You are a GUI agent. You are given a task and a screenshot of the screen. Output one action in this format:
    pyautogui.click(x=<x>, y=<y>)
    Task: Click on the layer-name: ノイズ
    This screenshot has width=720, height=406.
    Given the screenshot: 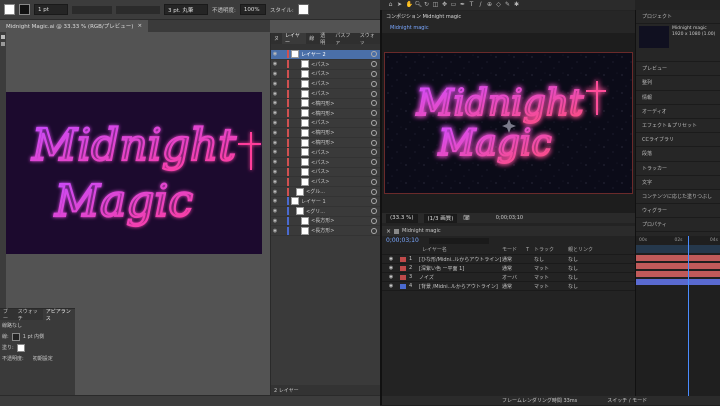 What is the action you would take?
    pyautogui.click(x=460, y=277)
    